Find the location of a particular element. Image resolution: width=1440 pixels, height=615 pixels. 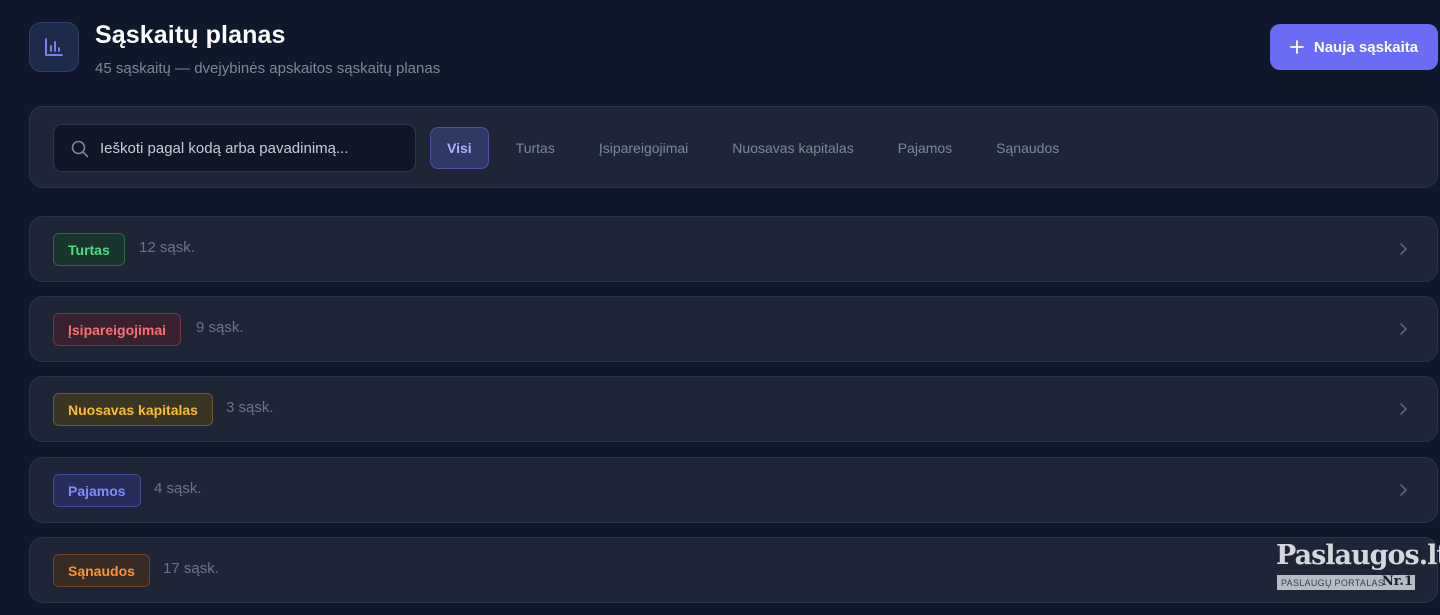

watermark-logo: Paslaugos.lt PASLAUGŲ PORTALAS Nr.1 is located at coordinates (1358, 566).